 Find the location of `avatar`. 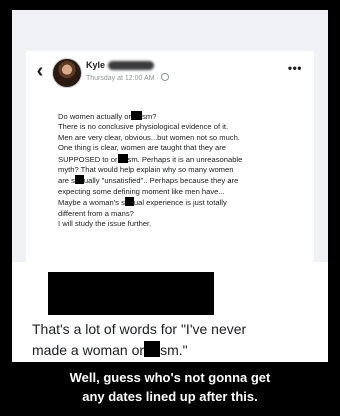

avatar is located at coordinates (67, 73).